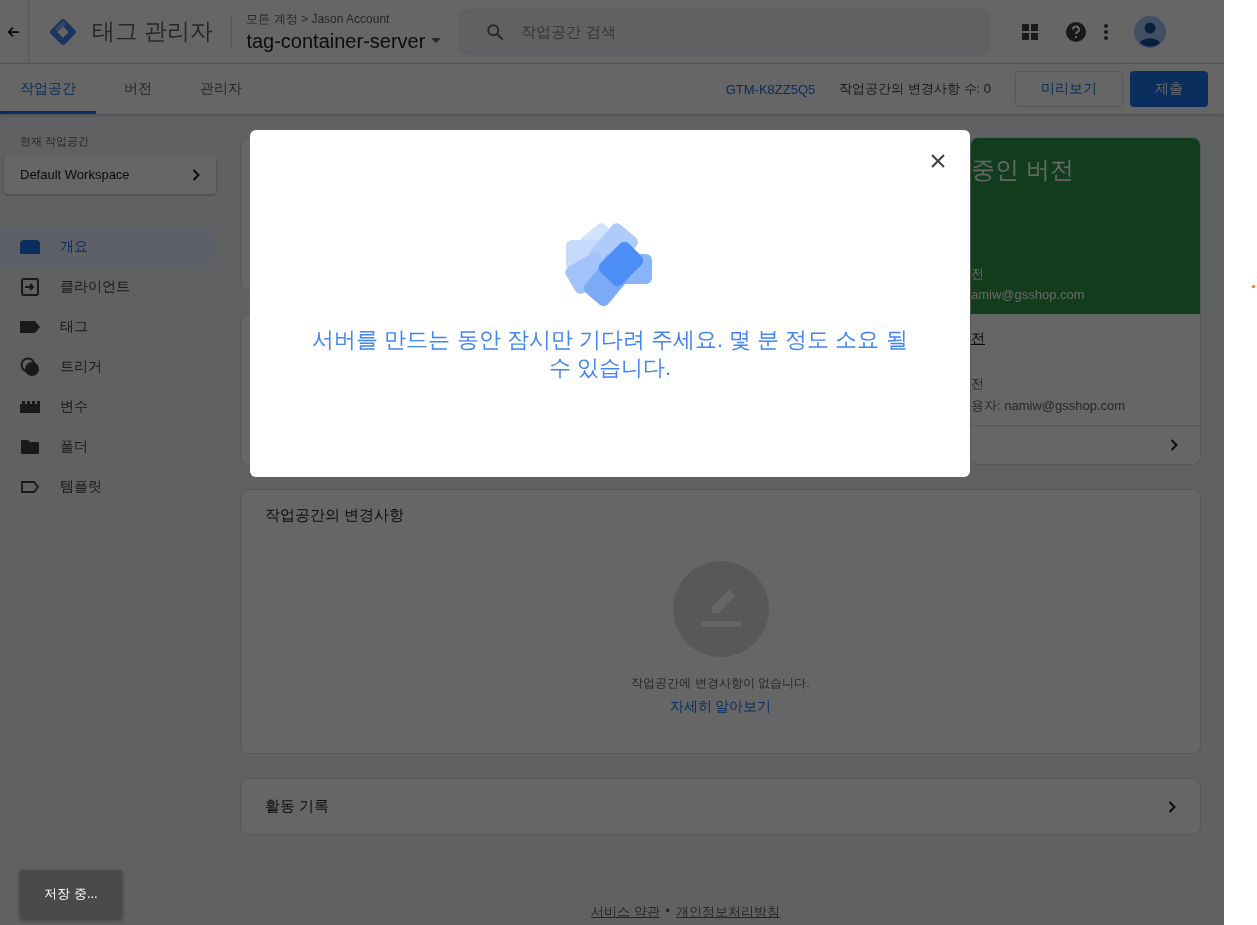  Describe the element at coordinates (30, 287) in the screenshot. I see `login-box-icon` at that location.